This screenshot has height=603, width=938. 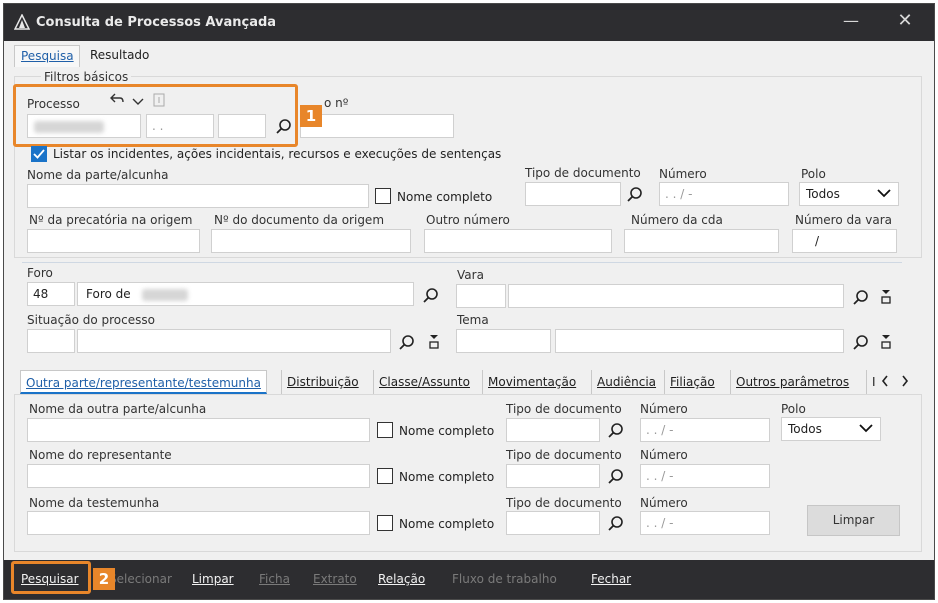 What do you see at coordinates (198, 523) in the screenshot?
I see `nome-testemunha-input` at bounding box center [198, 523].